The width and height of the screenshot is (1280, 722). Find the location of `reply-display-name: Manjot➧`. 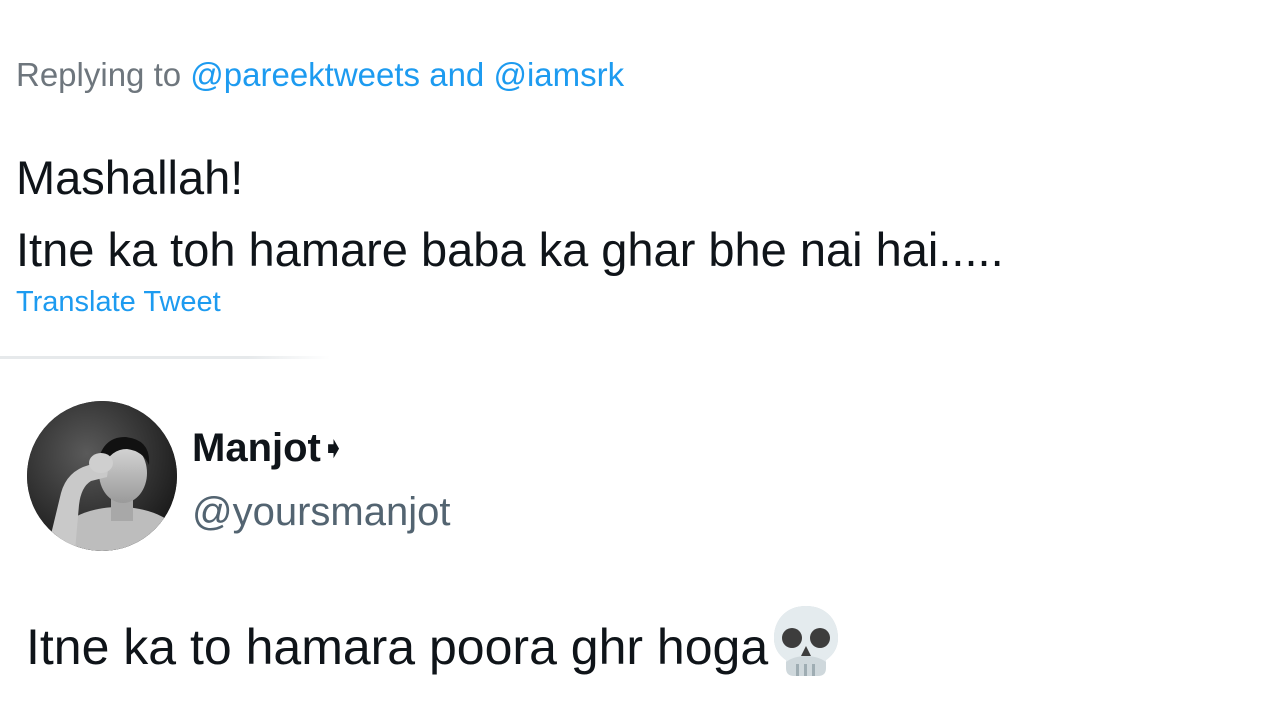

reply-display-name: Manjot➧ is located at coordinates (269, 448).